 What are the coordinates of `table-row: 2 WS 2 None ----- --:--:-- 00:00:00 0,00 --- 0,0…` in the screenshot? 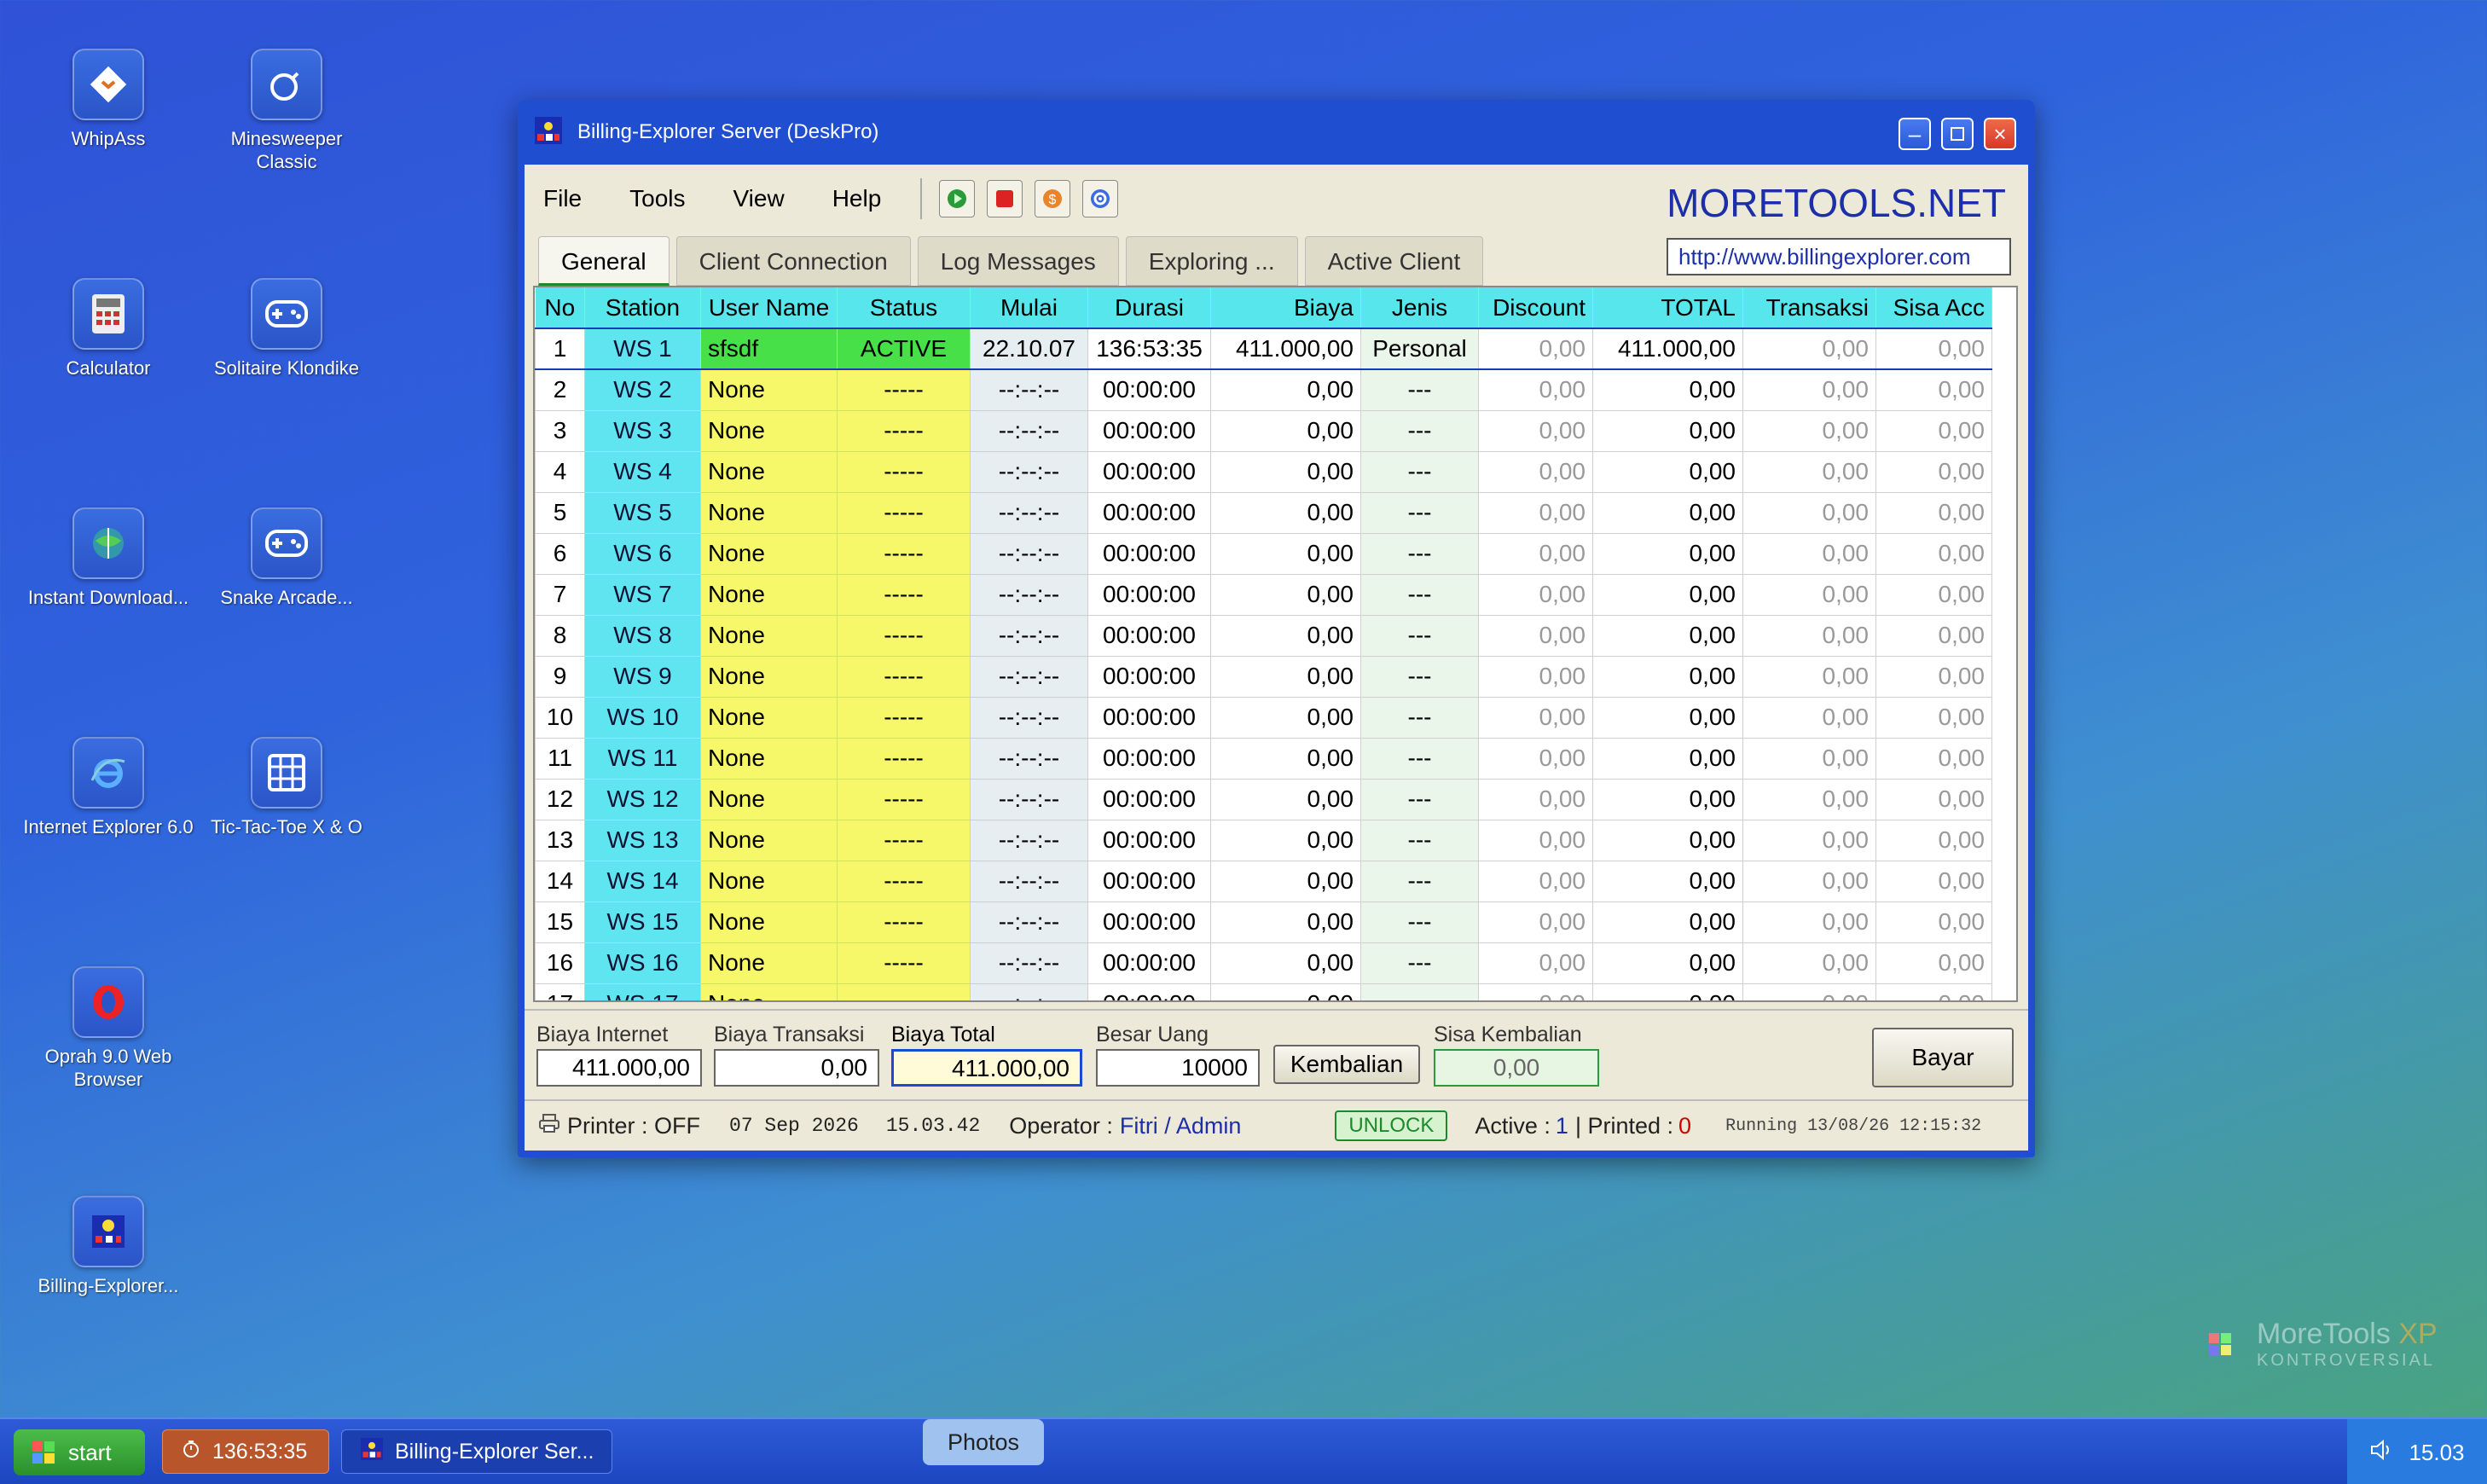 It's located at (1263, 389).